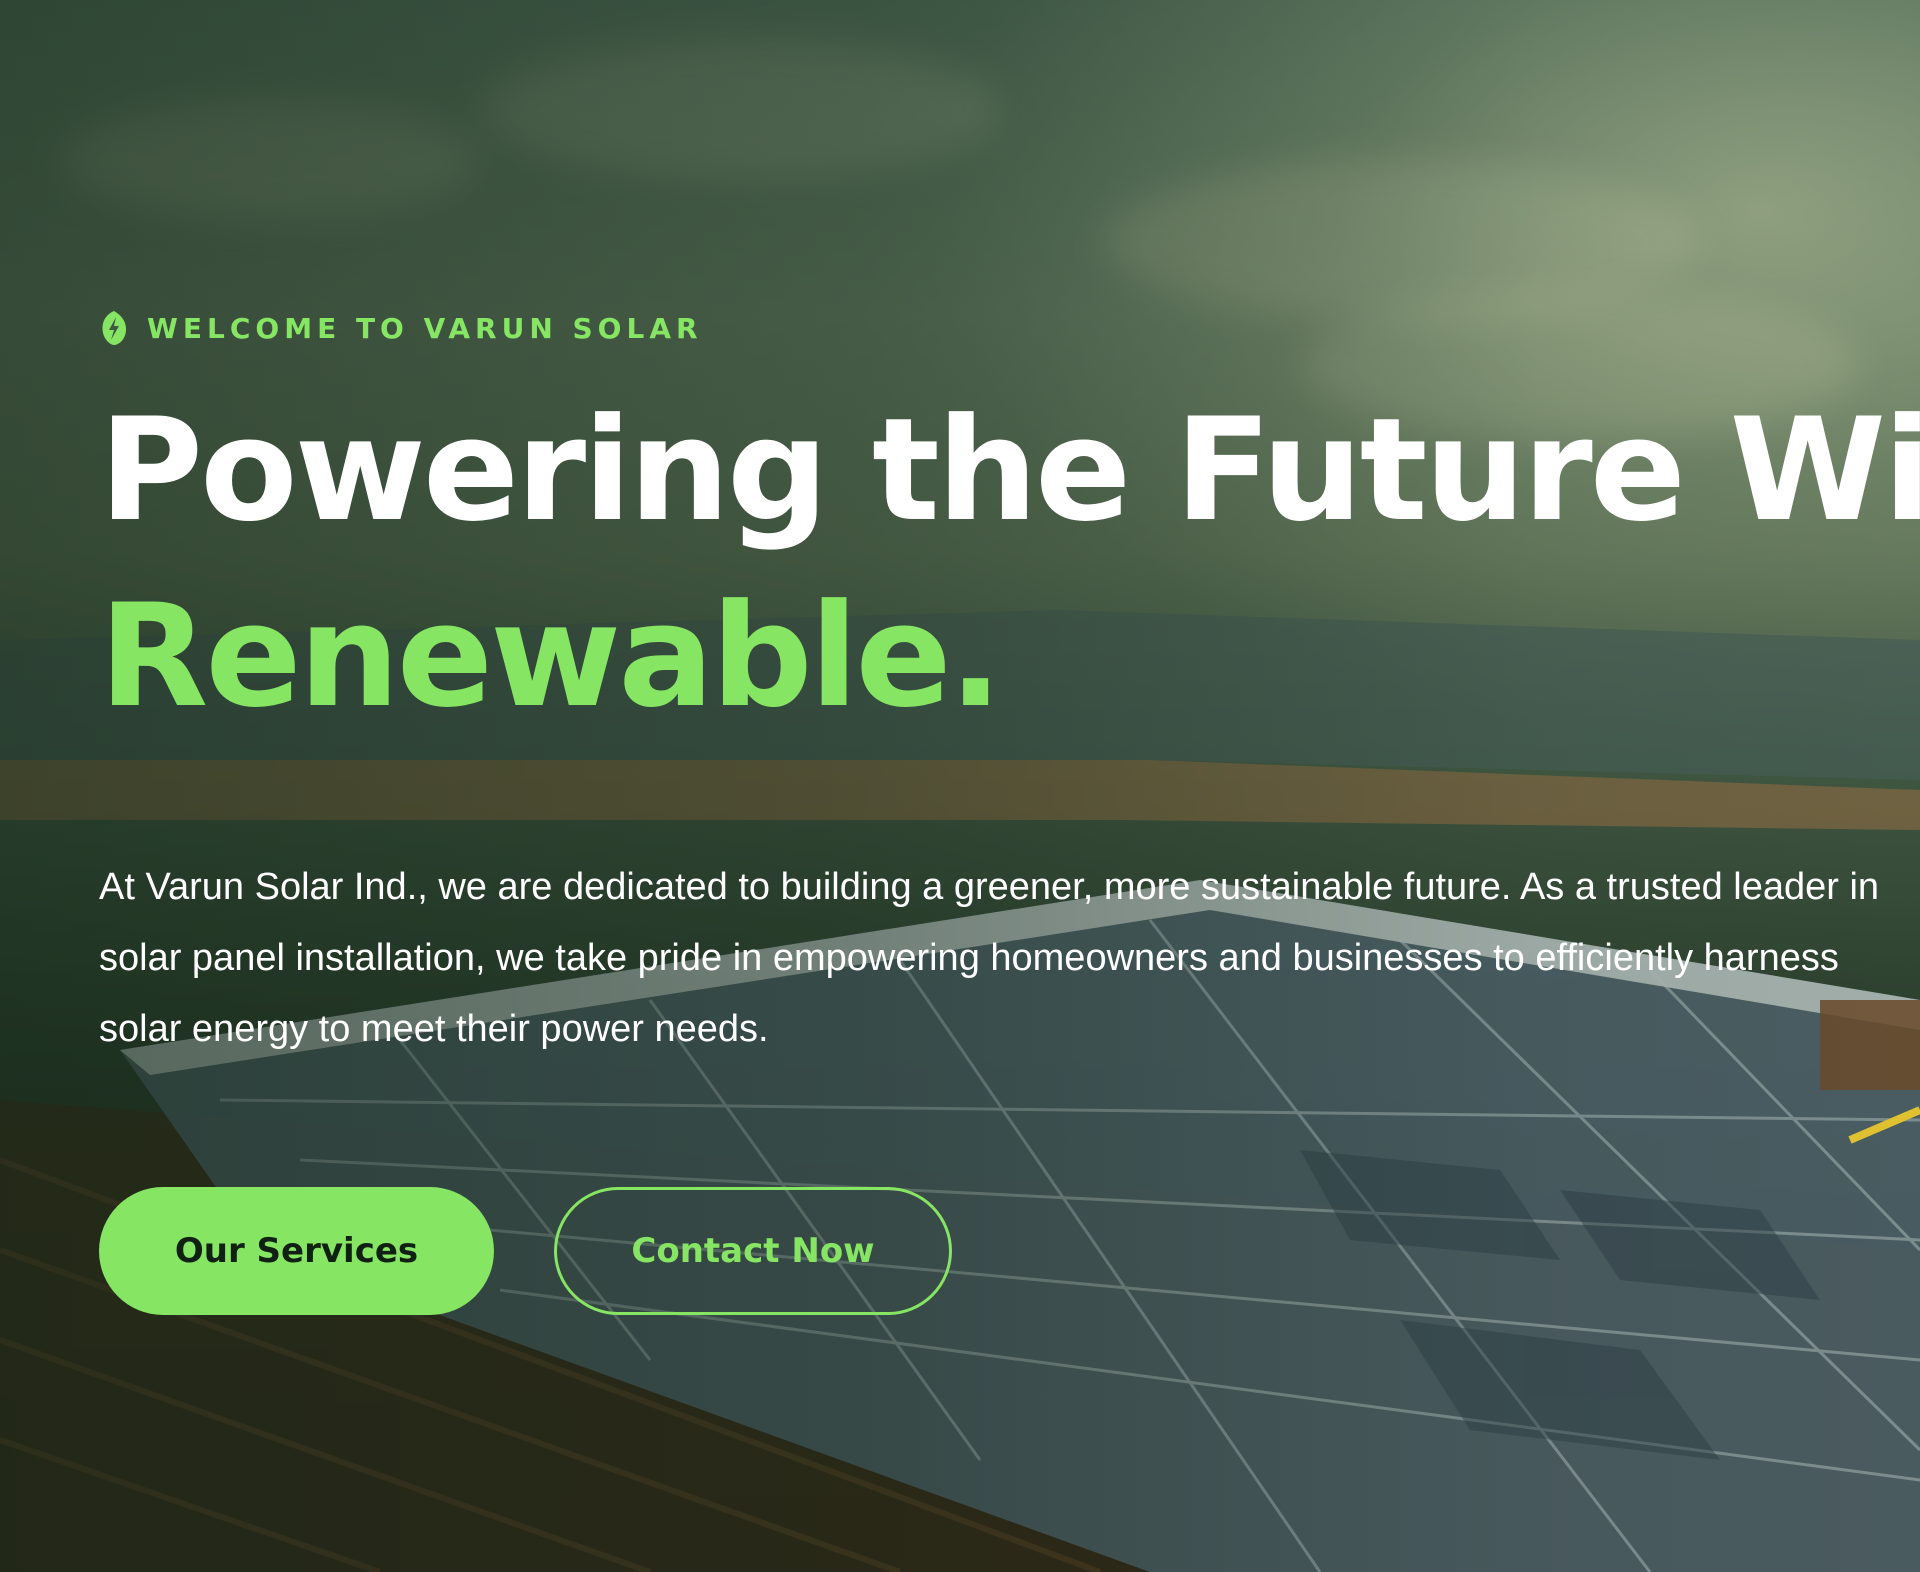 The height and width of the screenshot is (1572, 1920). What do you see at coordinates (999, 328) in the screenshot?
I see `eyebrow: WELCOME TO VARUN SOLAR` at bounding box center [999, 328].